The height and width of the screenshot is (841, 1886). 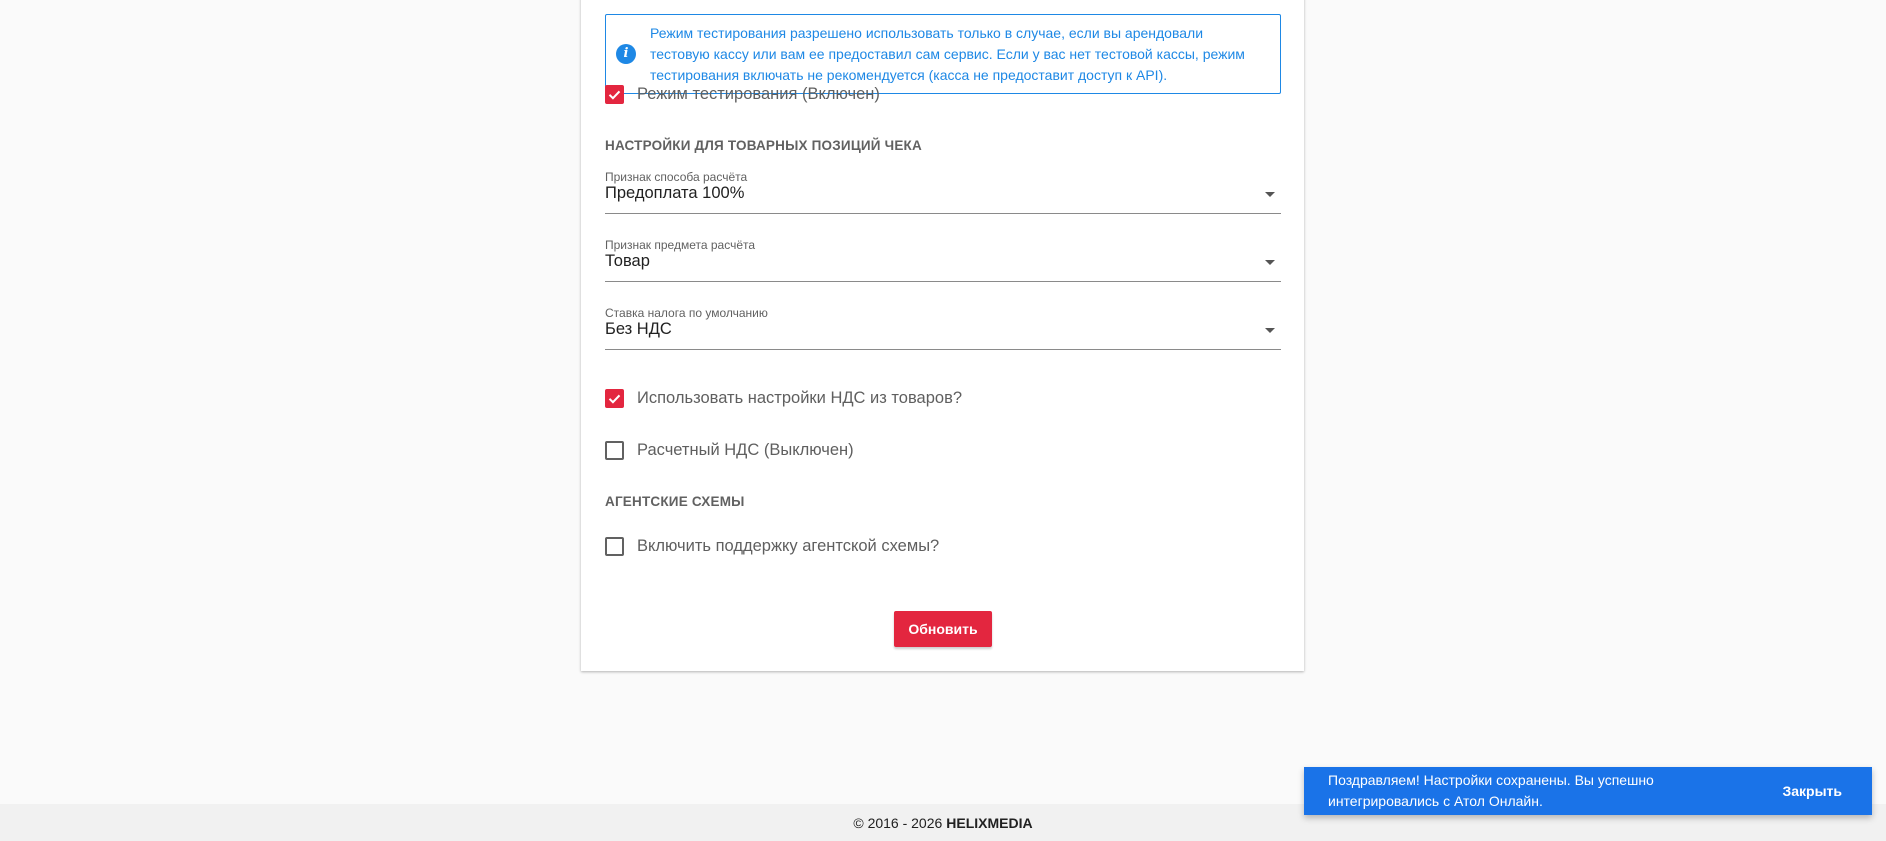 What do you see at coordinates (626, 54) in the screenshot?
I see `info-icon: i` at bounding box center [626, 54].